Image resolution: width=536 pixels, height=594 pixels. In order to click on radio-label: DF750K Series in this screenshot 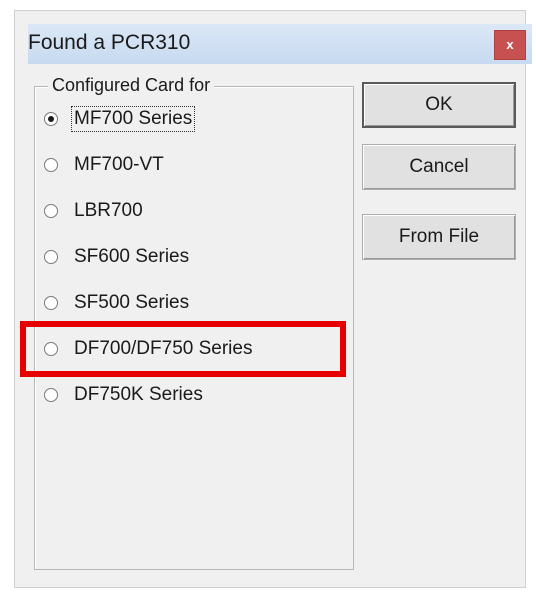, I will do `click(138, 394)`.